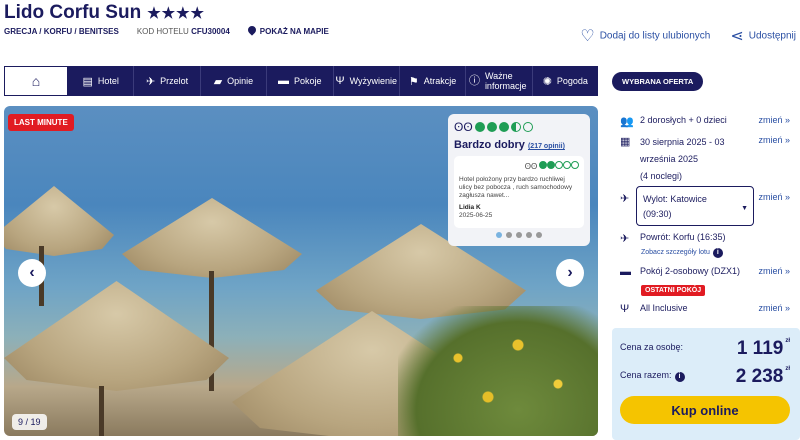 The height and width of the screenshot is (440, 800). I want to click on tab-board: Ψ Wyżywienie, so click(367, 81).